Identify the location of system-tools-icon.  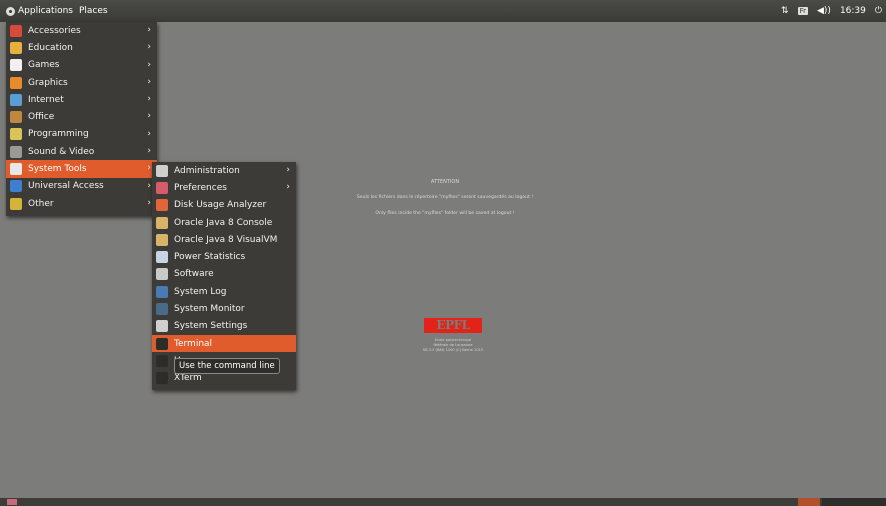
(16, 169).